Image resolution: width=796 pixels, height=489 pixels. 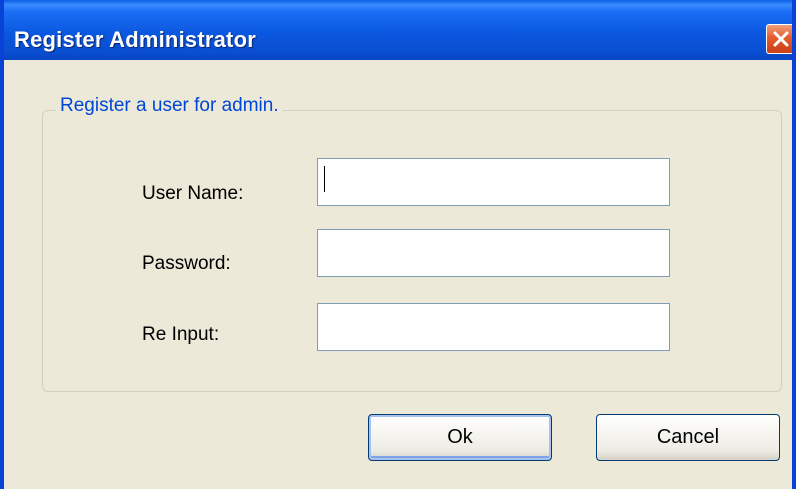 I want to click on username-label: User Name:, so click(x=193, y=193).